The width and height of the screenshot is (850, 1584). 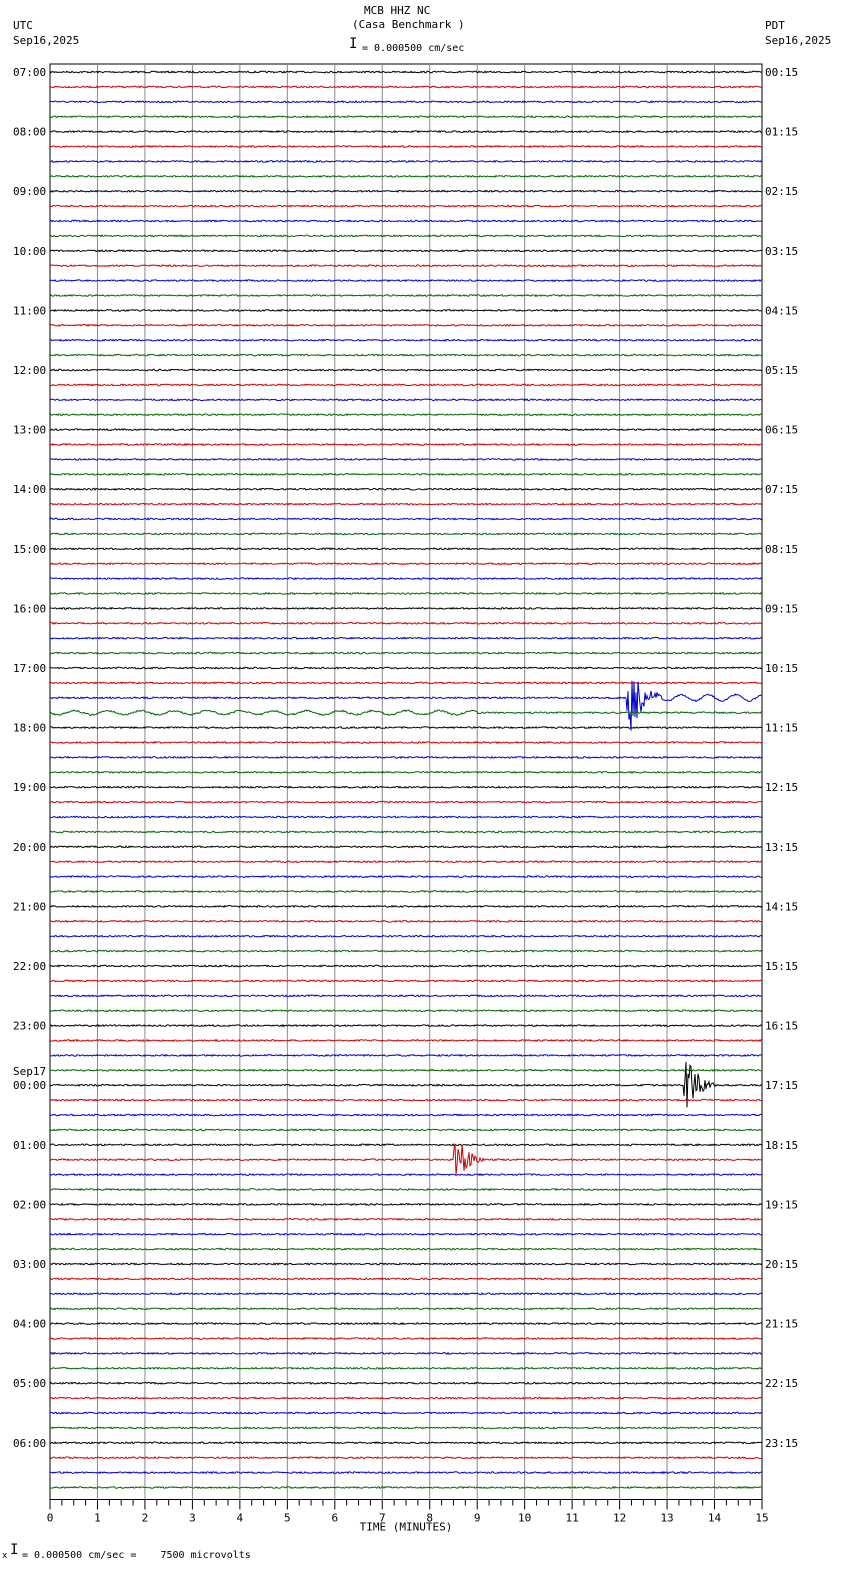 I want to click on pdt-hour-label: 09:15, so click(x=781, y=608).